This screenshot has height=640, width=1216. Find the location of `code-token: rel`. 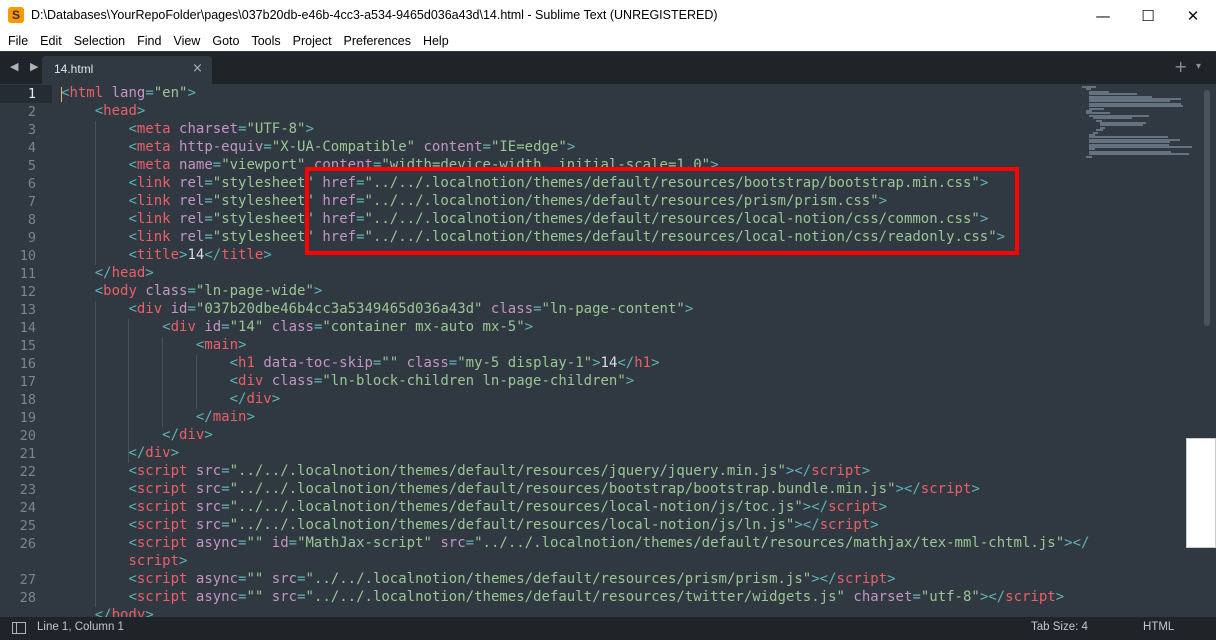

code-token: rel is located at coordinates (192, 219).